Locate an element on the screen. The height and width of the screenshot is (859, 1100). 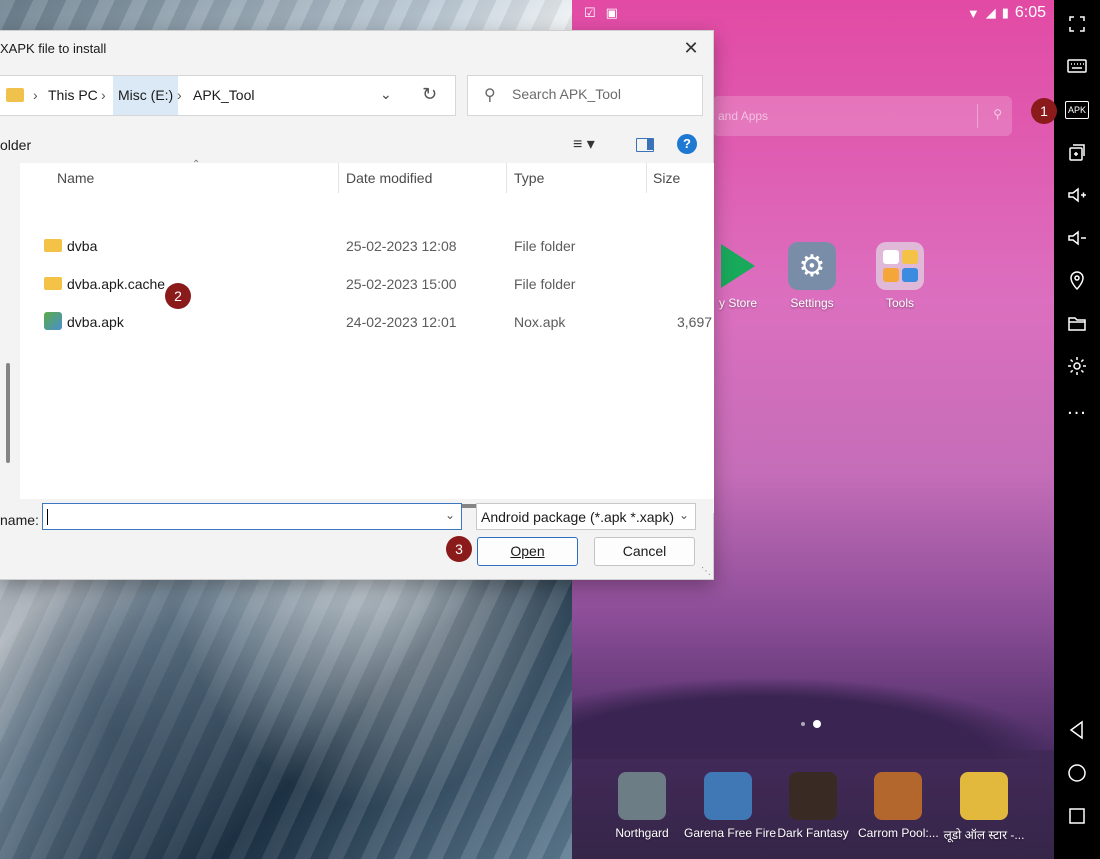
file-name: dvba.apk is located at coordinates (95, 322).